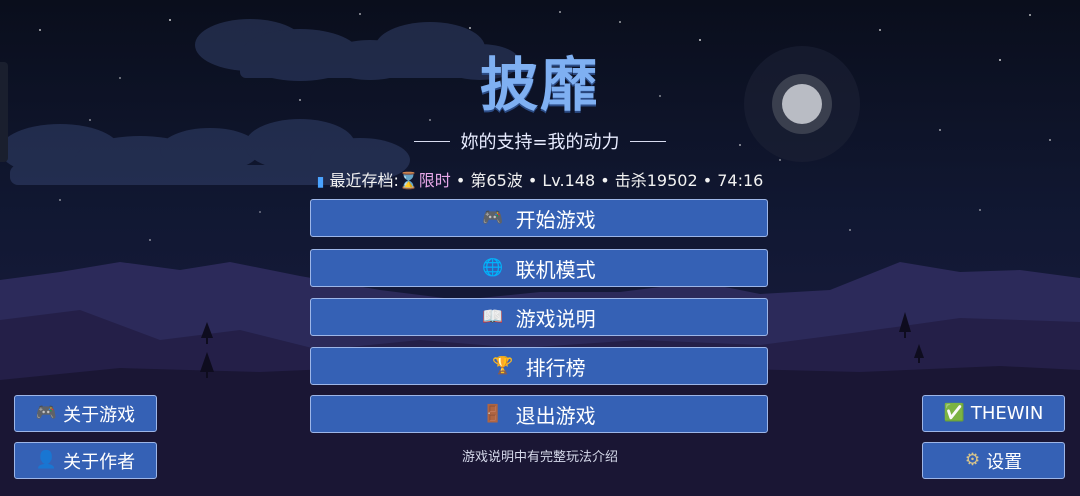  Describe the element at coordinates (493, 316) in the screenshot. I see `book-icon: 📖` at that location.